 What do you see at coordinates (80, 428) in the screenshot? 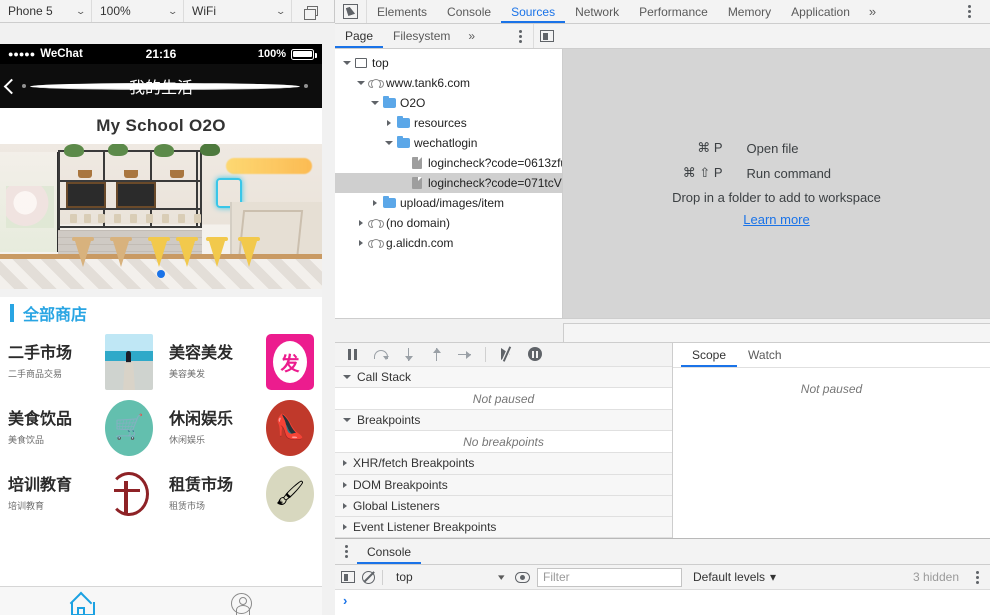
I see `category-cell: 美食饮品 美食饮品 🛒` at bounding box center [80, 428].